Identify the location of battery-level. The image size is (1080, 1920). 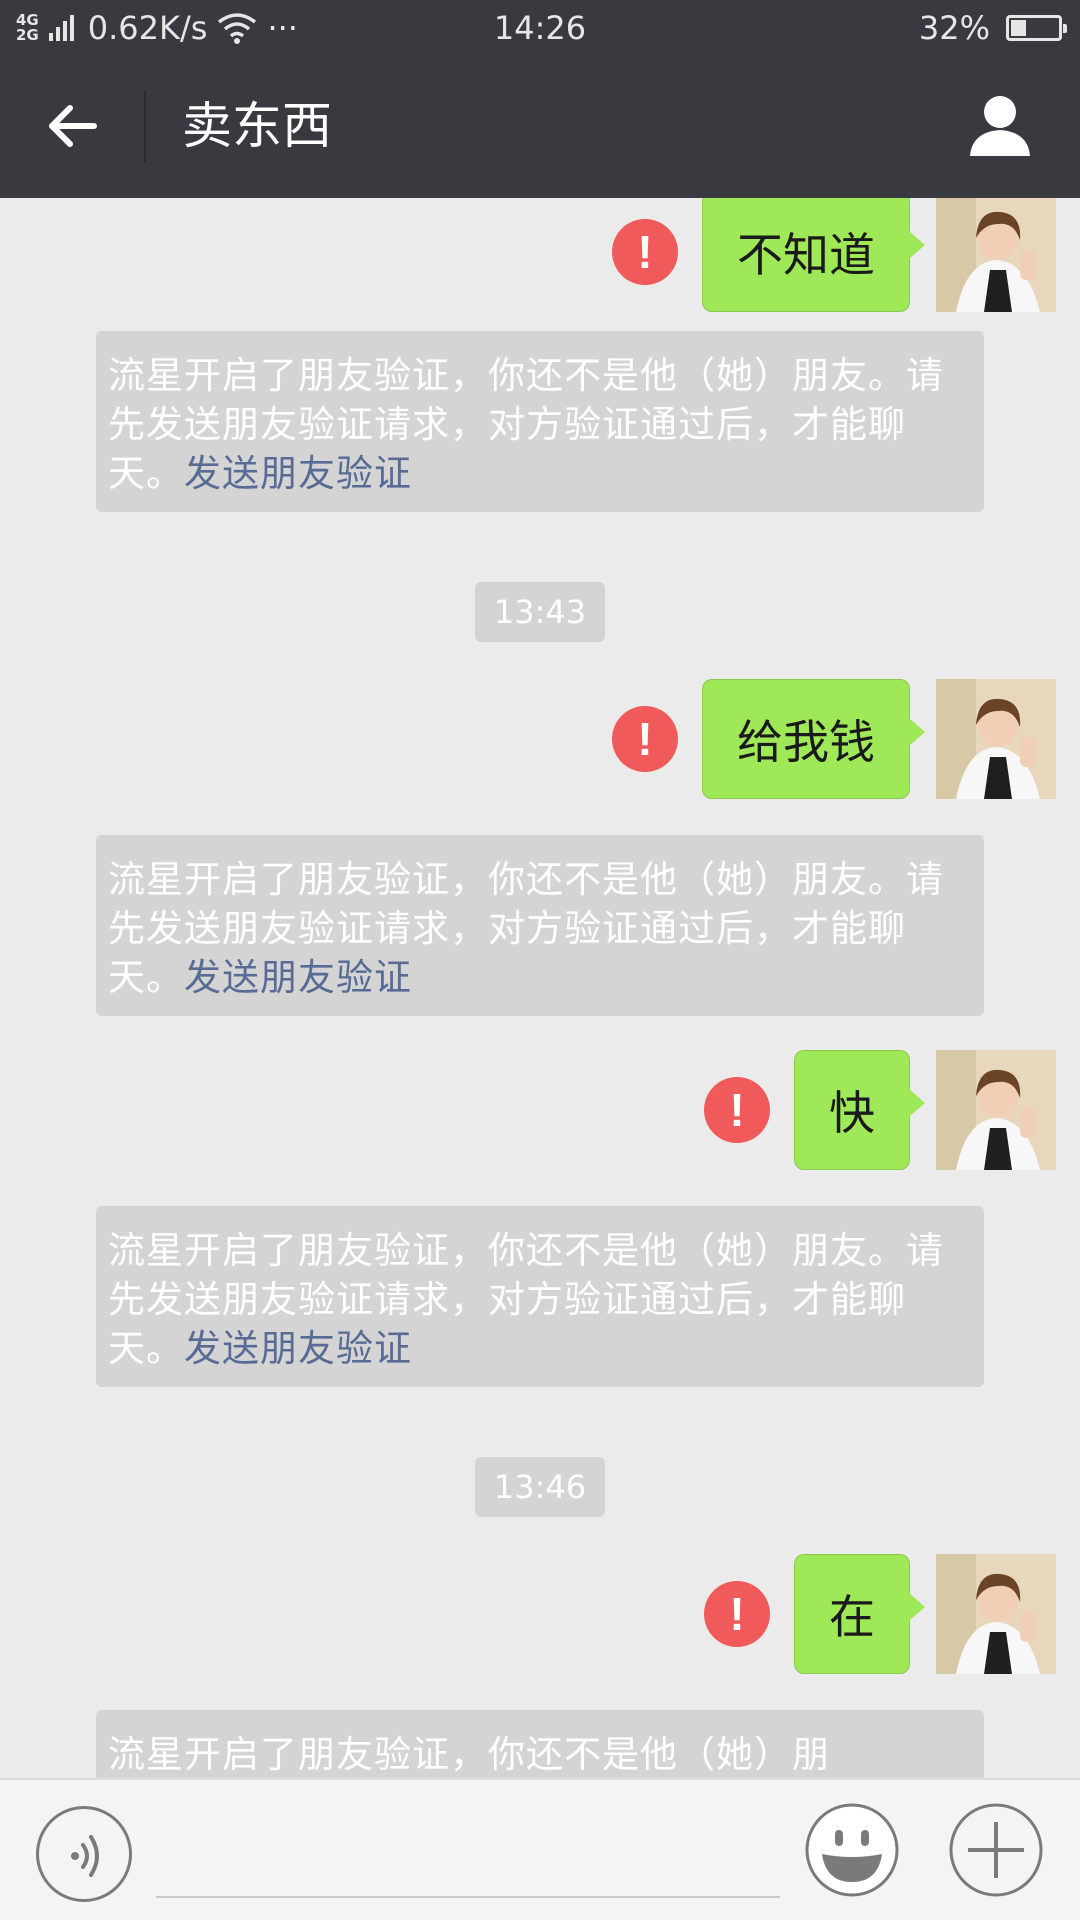
(1018, 28).